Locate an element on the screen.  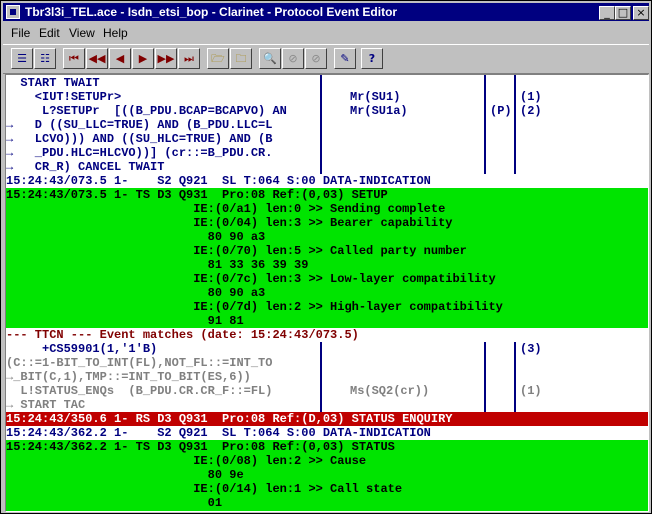
maximize-button: □ is located at coordinates (623, 13).